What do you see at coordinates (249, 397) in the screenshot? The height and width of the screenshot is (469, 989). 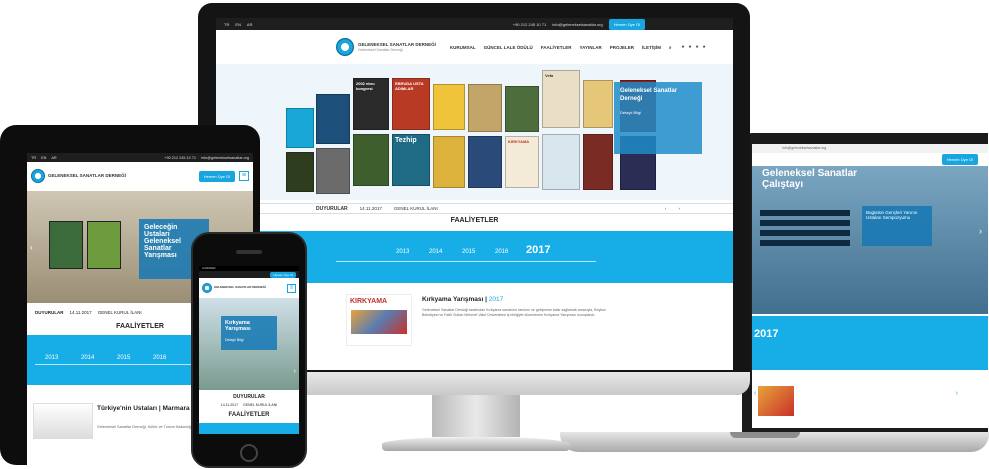 I see `phone-news-label: DUYURULAR` at bounding box center [249, 397].